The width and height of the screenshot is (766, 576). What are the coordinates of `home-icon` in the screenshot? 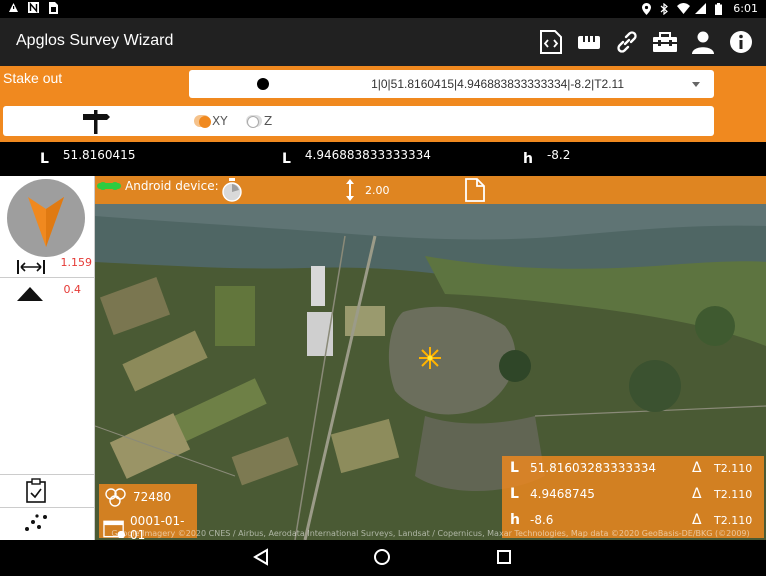 It's located at (382, 557).